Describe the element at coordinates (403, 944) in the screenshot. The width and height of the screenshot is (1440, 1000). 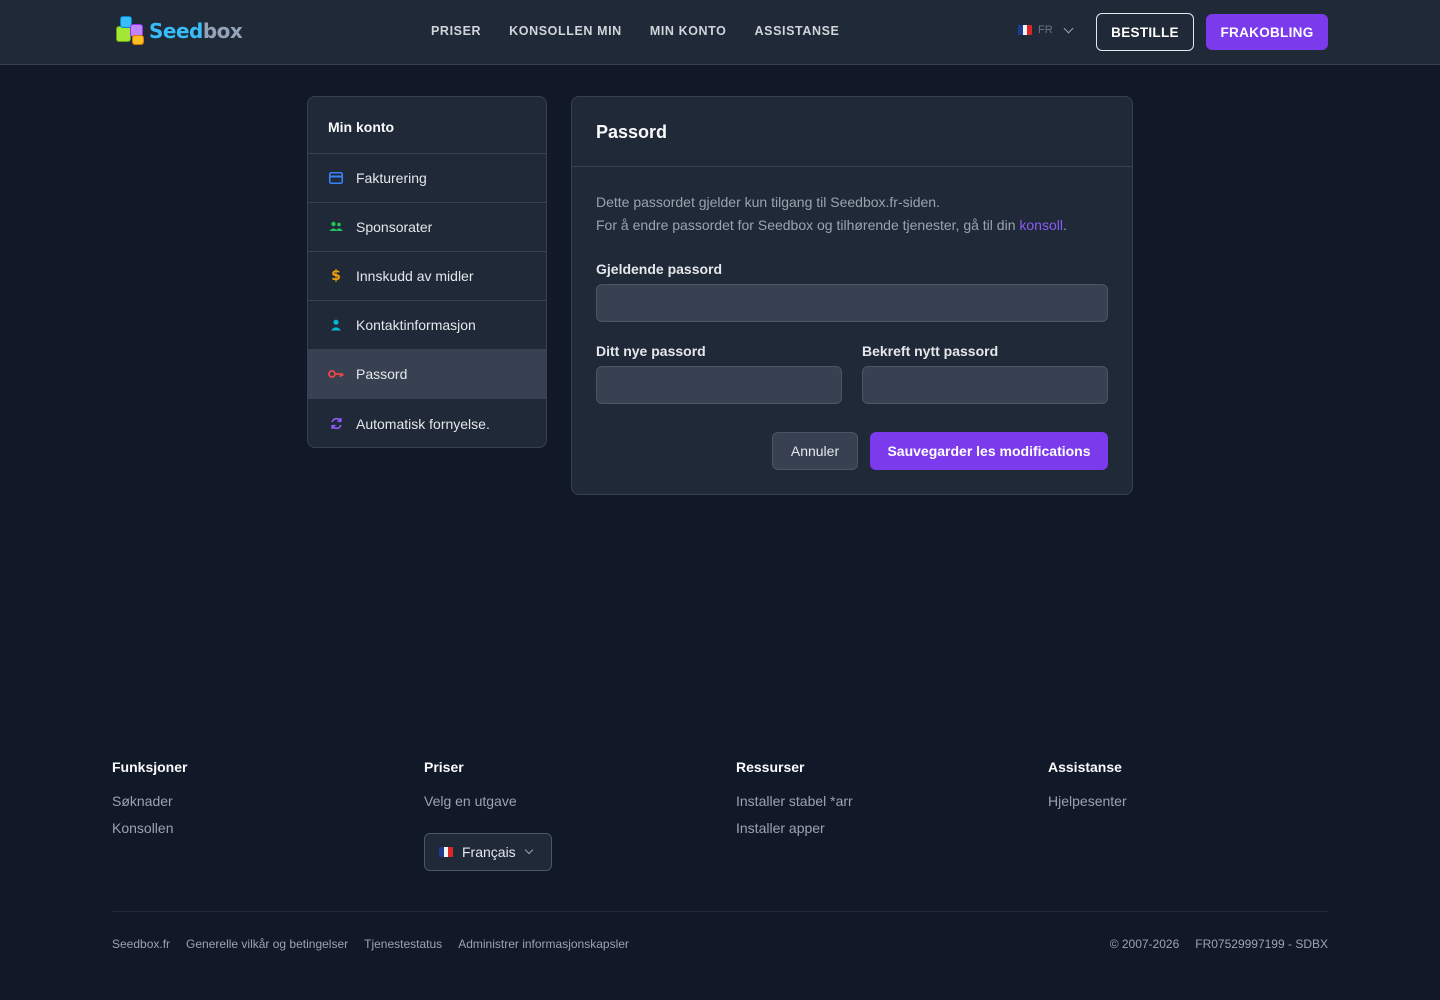
I see `footer-link-service-status: Tjenestestatus` at that location.